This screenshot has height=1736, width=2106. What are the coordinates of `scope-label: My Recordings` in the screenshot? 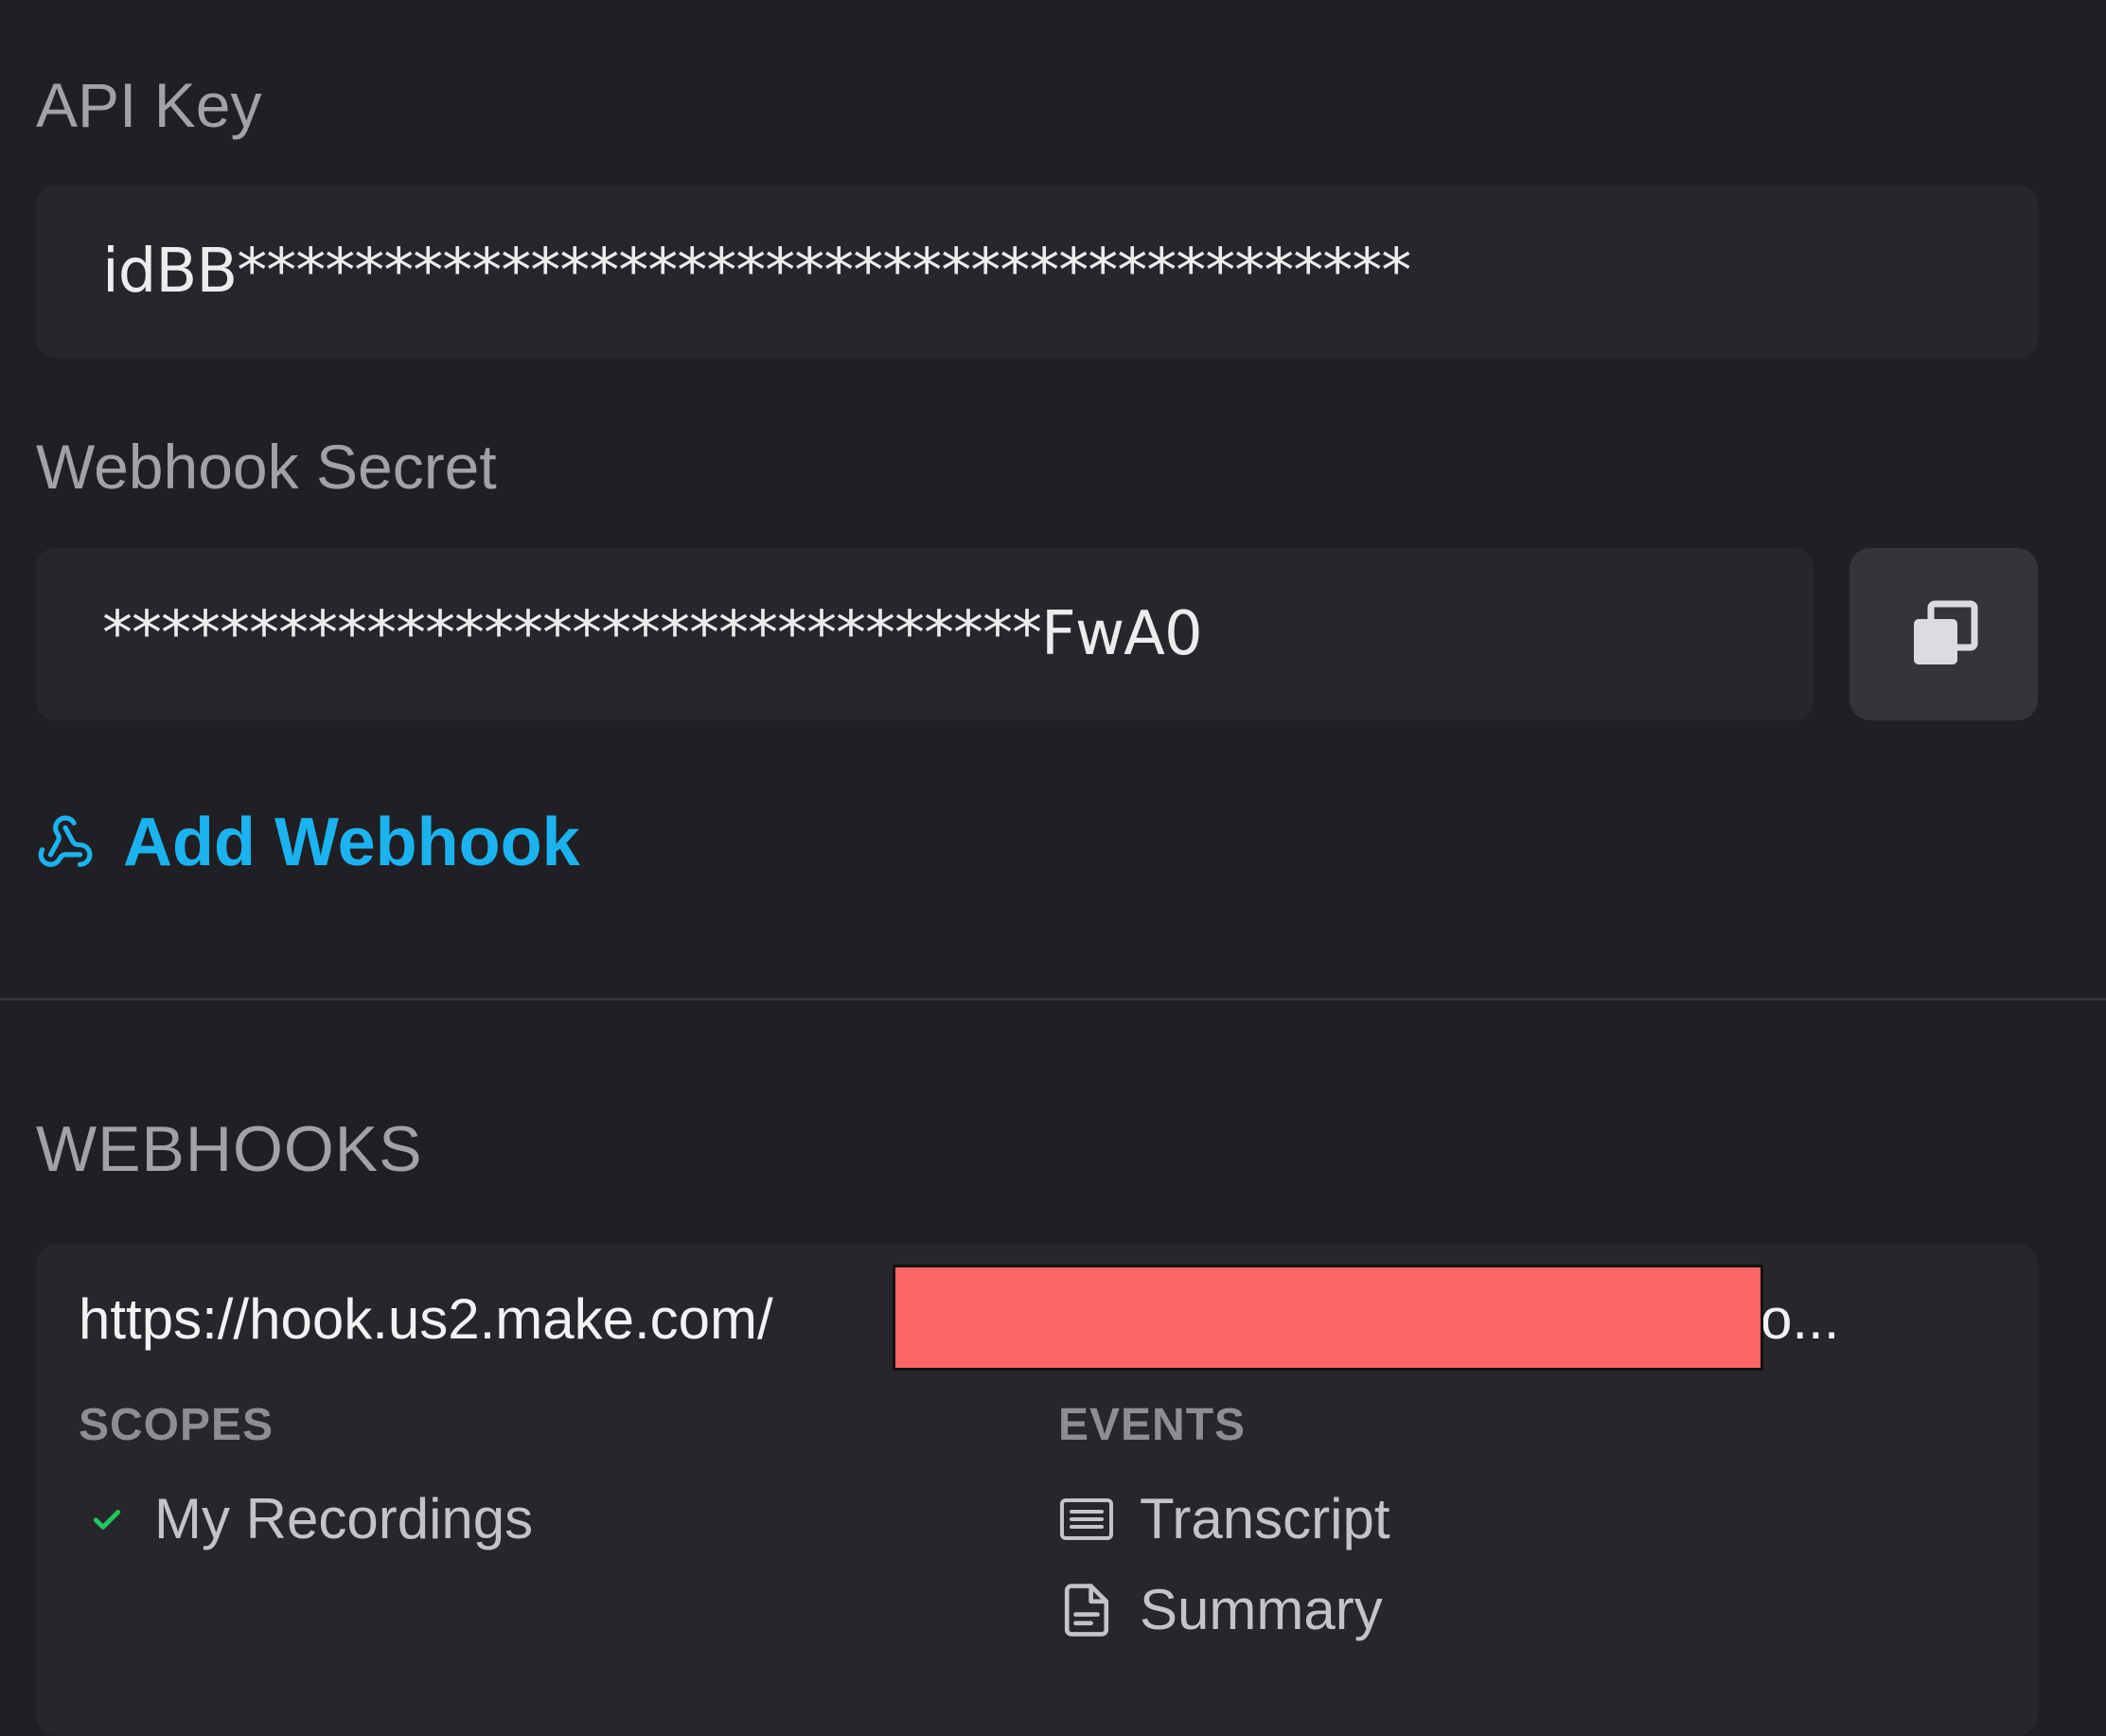 It's located at (344, 1518).